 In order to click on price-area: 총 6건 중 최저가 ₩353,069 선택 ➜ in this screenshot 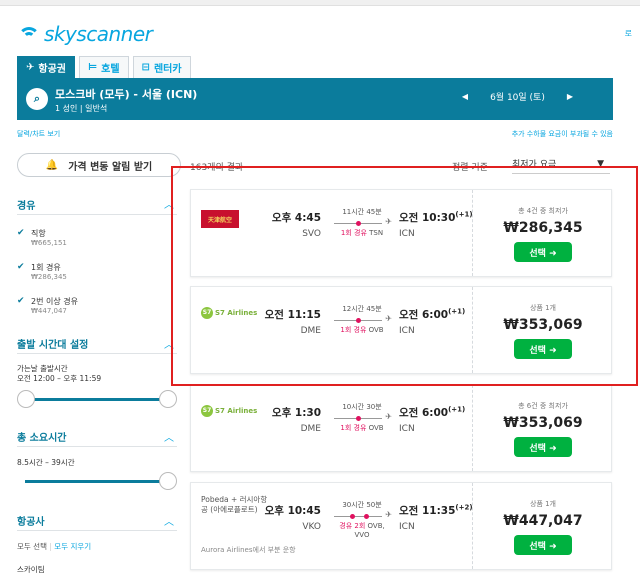, I will do `click(543, 429)`.